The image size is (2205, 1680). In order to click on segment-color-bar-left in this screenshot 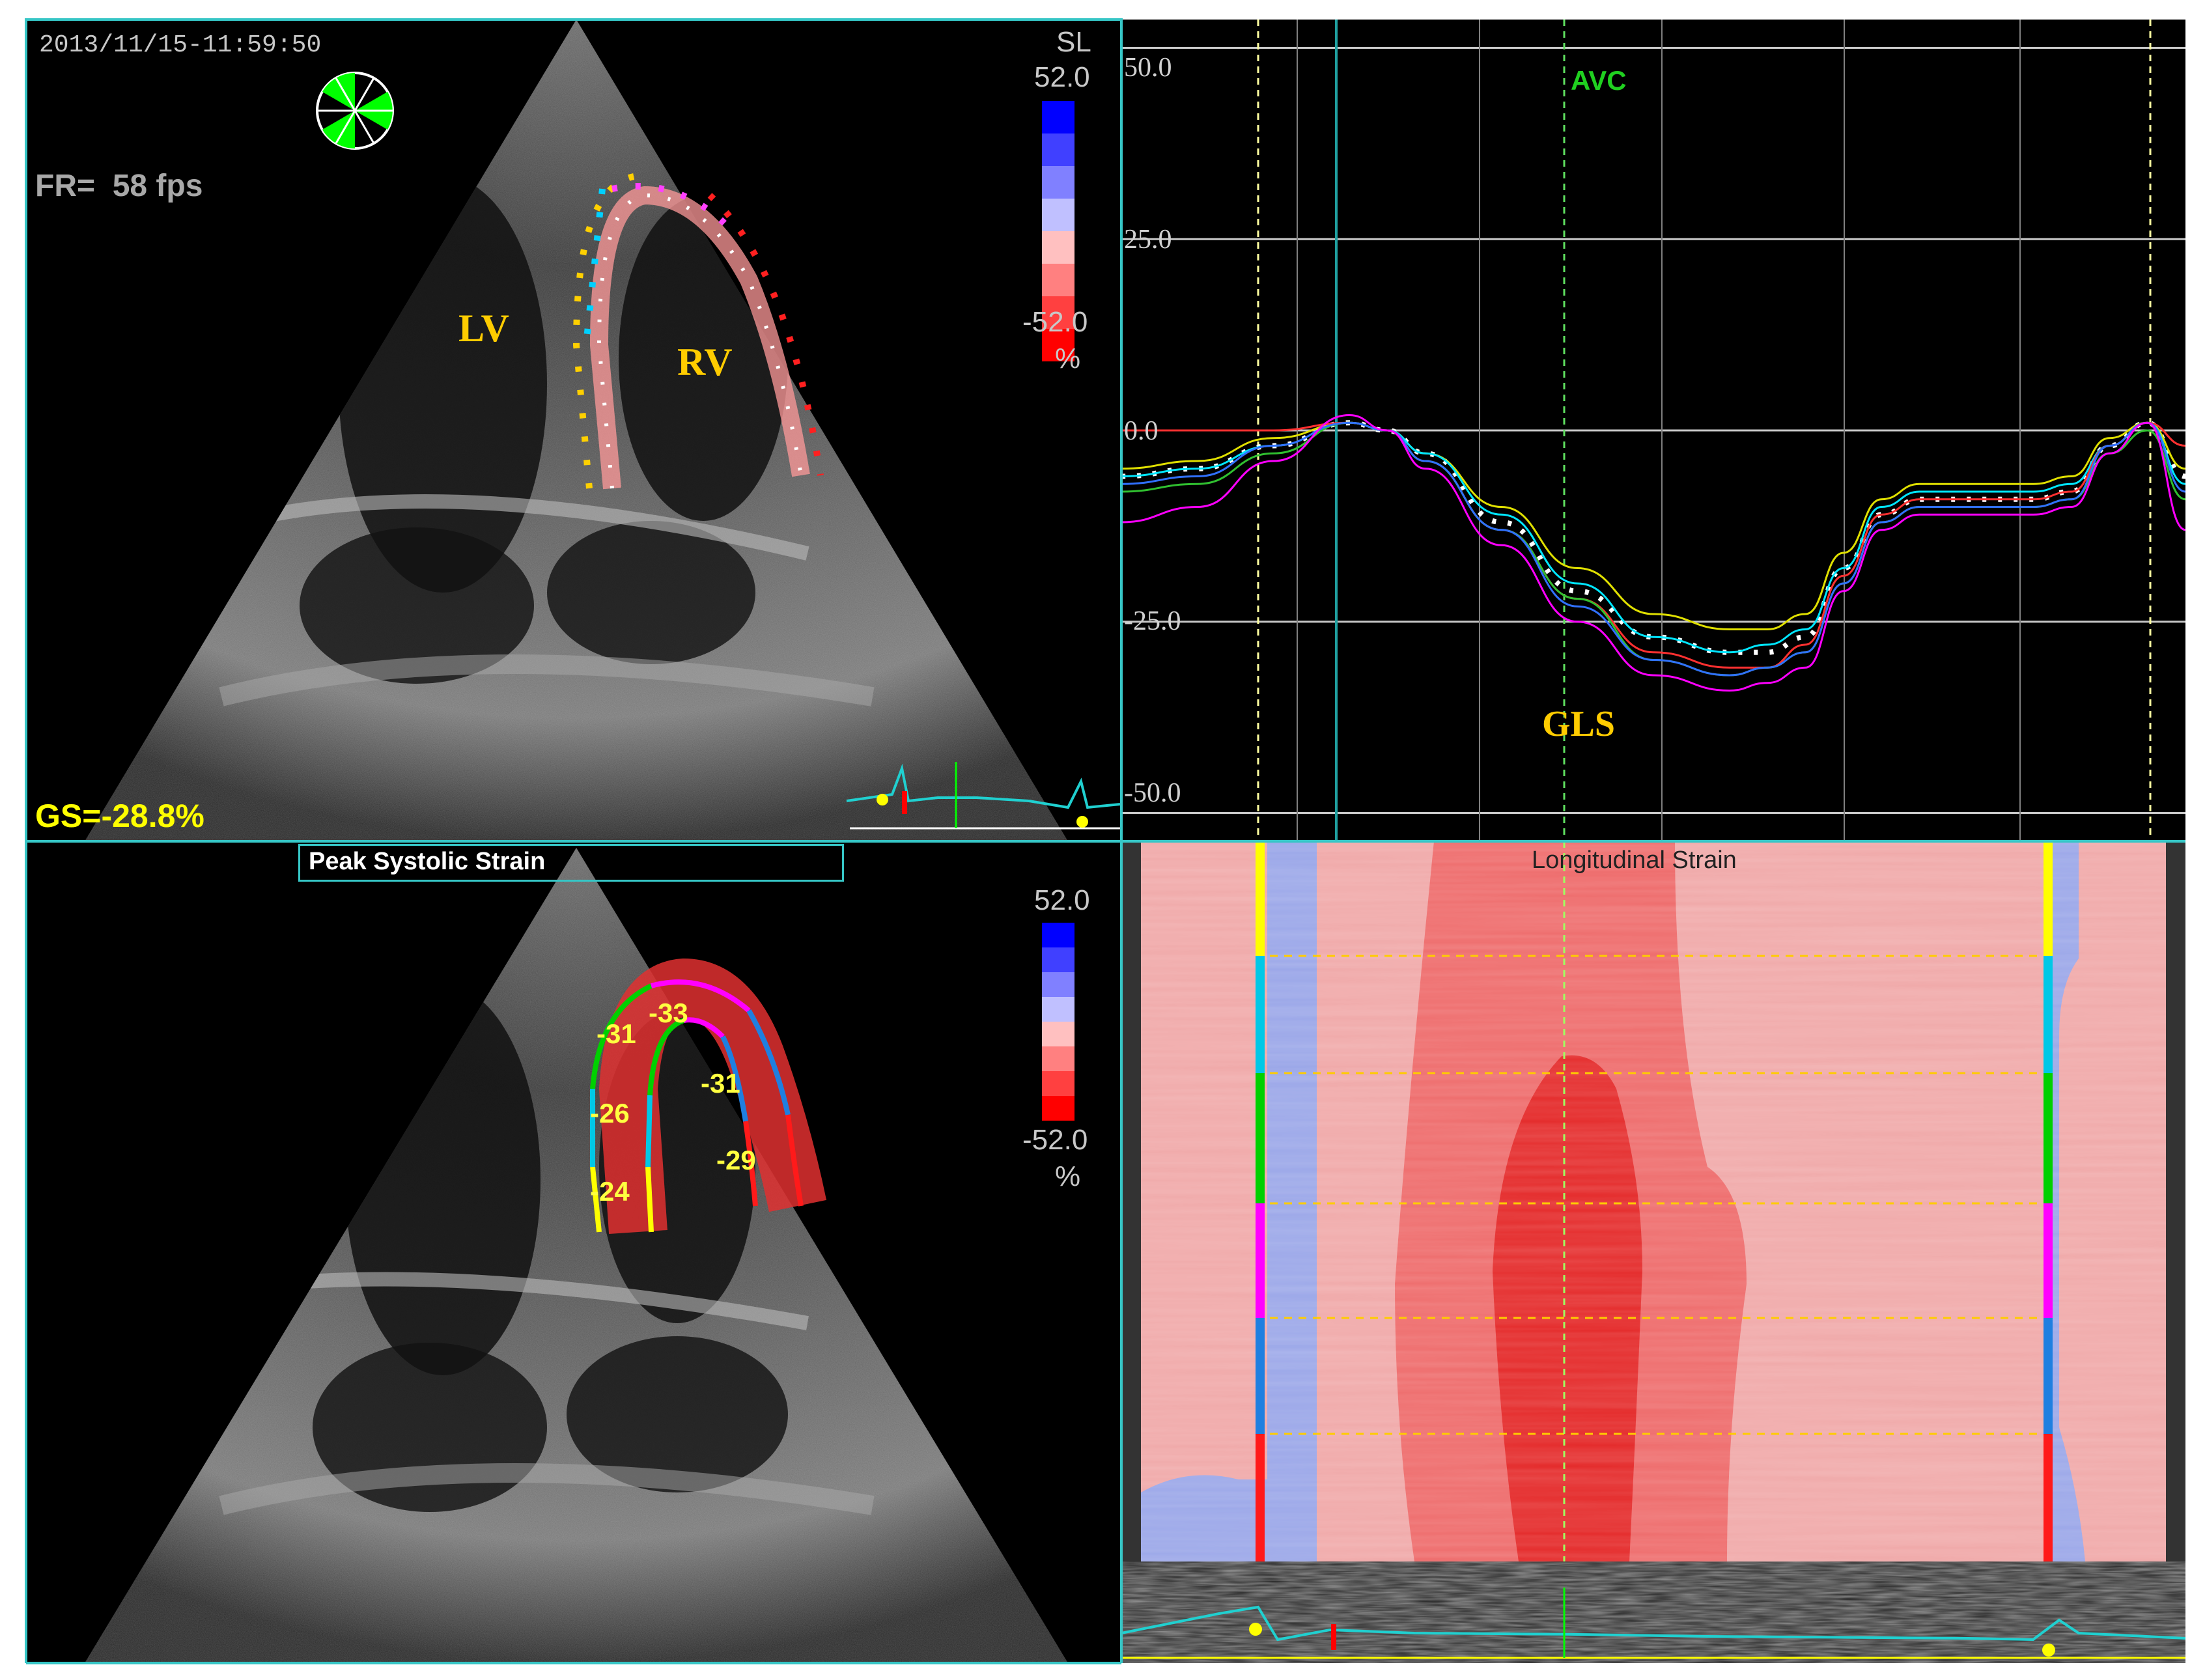, I will do `click(1260, 1201)`.